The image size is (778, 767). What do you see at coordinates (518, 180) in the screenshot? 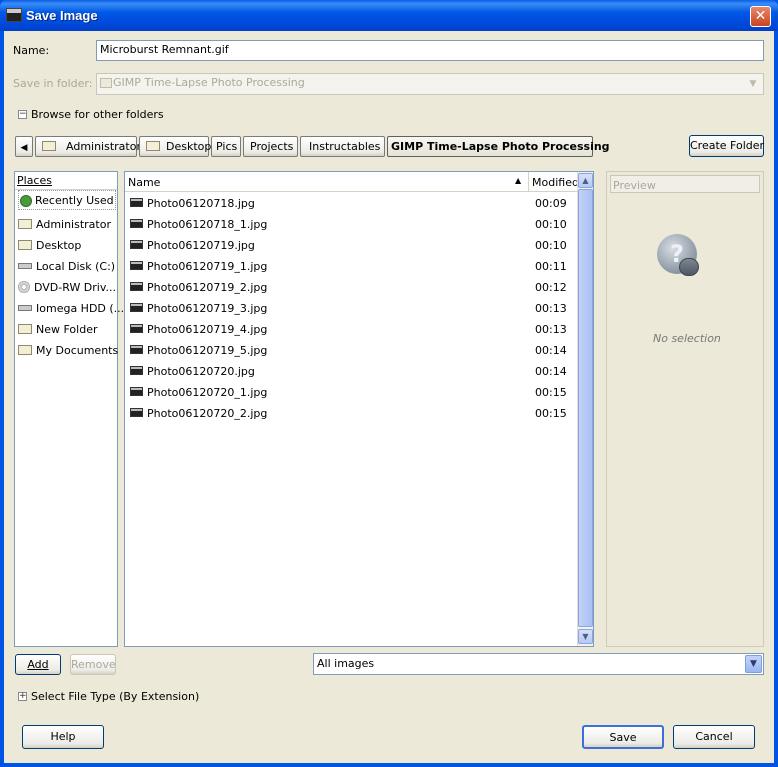
I see `sort-ascending-icon: ▲` at bounding box center [518, 180].